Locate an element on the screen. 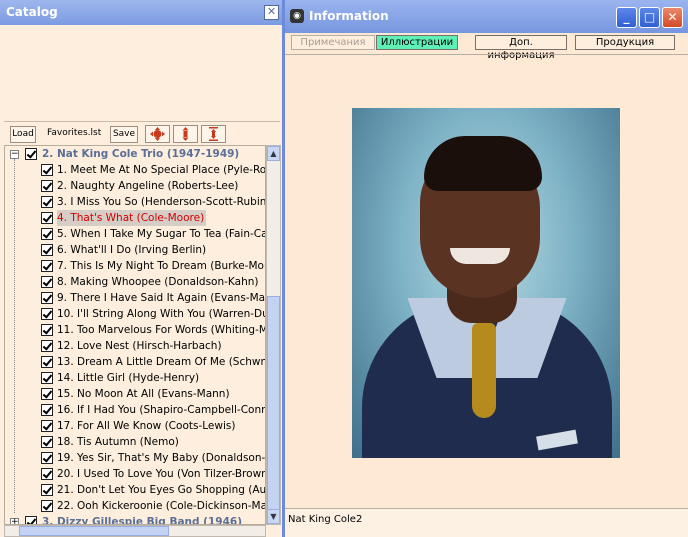  horizontal-scroll-thumb is located at coordinates (94, 531).